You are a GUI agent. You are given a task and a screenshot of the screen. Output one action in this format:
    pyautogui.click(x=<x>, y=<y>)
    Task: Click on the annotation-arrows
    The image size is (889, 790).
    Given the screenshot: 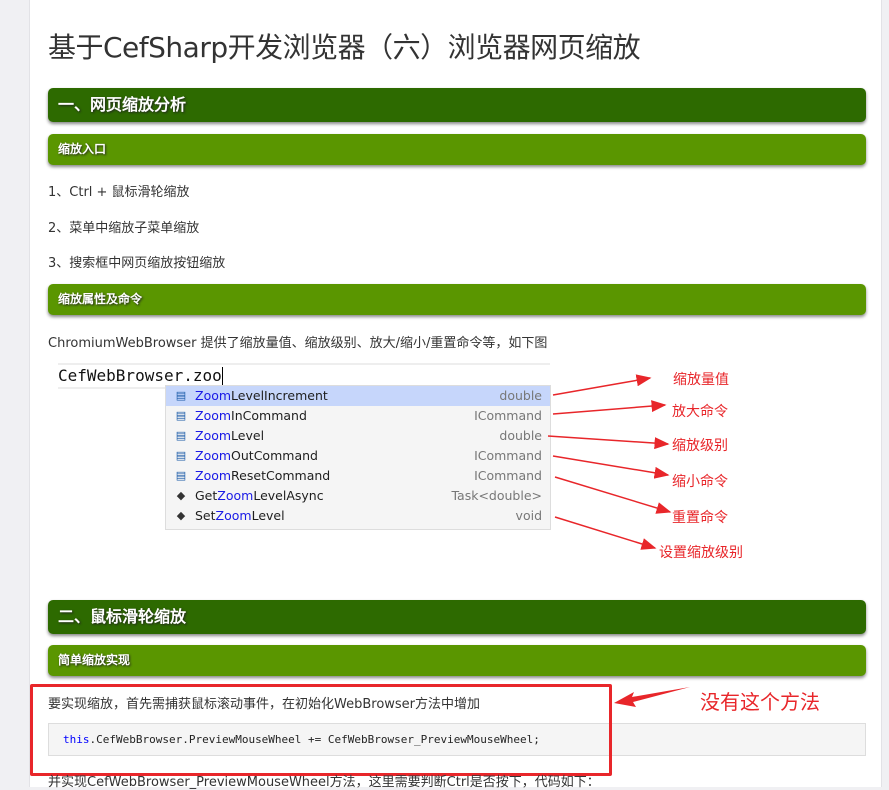 What is the action you would take?
    pyautogui.click(x=618, y=540)
    